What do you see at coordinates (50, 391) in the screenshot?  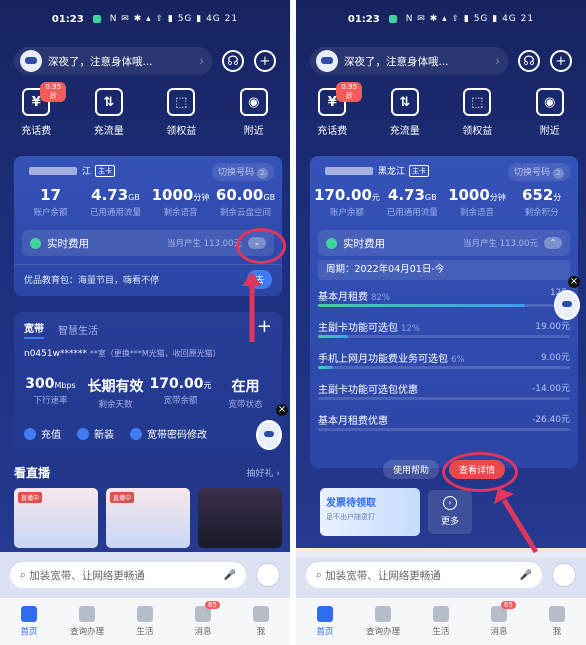 I see `metric-speed: 300Mbps 下行速率` at bounding box center [50, 391].